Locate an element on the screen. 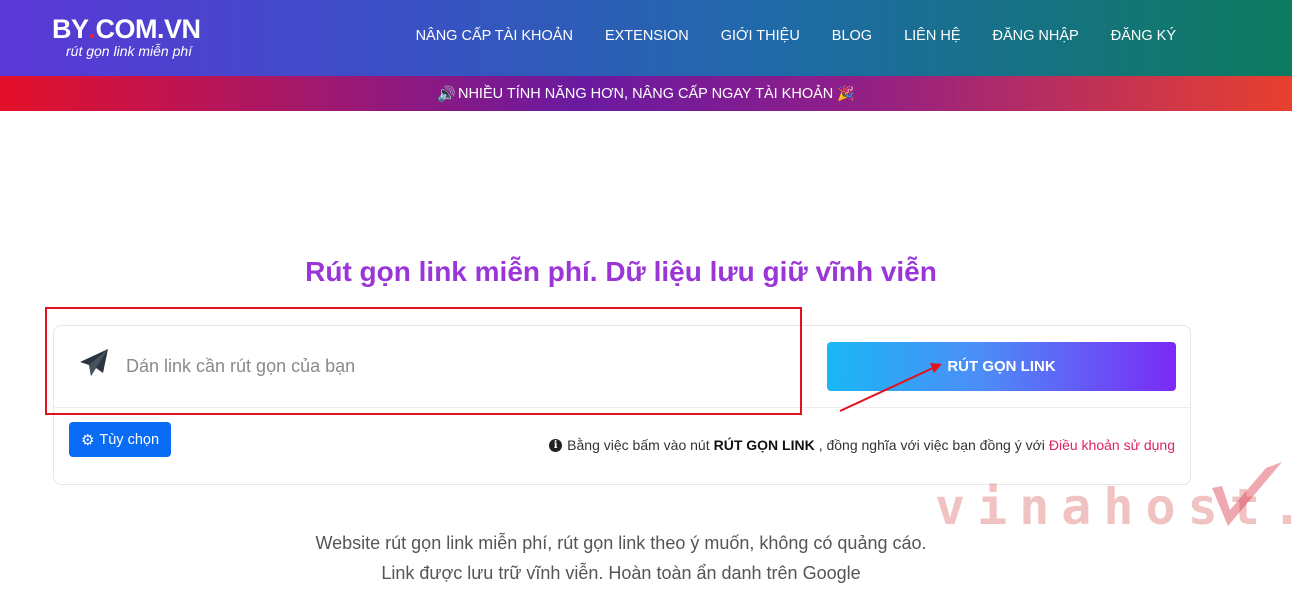 The image size is (1292, 597). nav-upgrade-account: NÂNG CẤP TÀI KHOẢN is located at coordinates (494, 36).